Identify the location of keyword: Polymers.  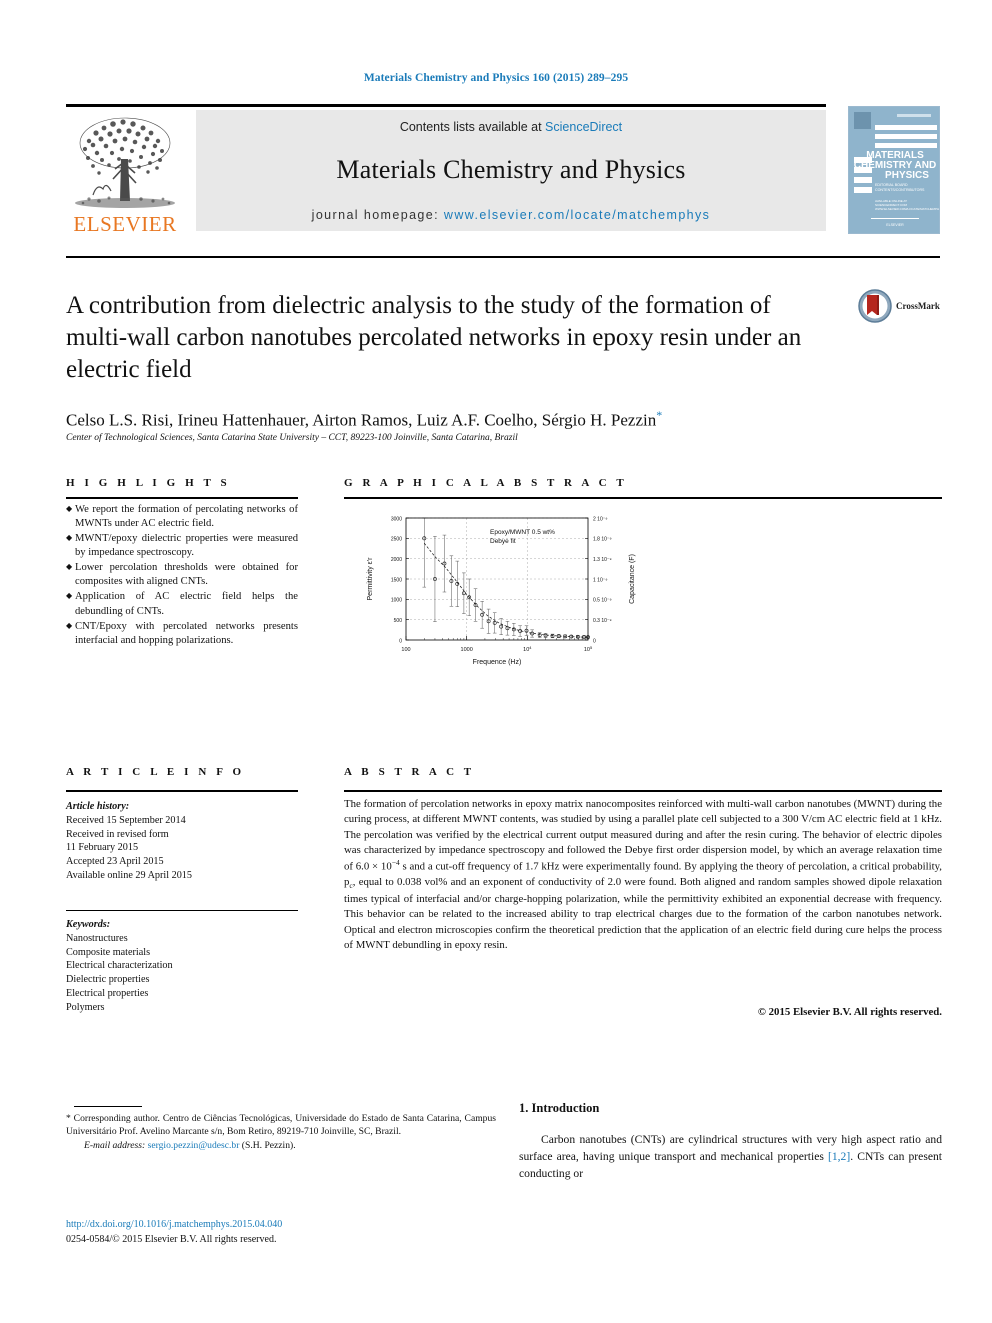
(85, 1007).